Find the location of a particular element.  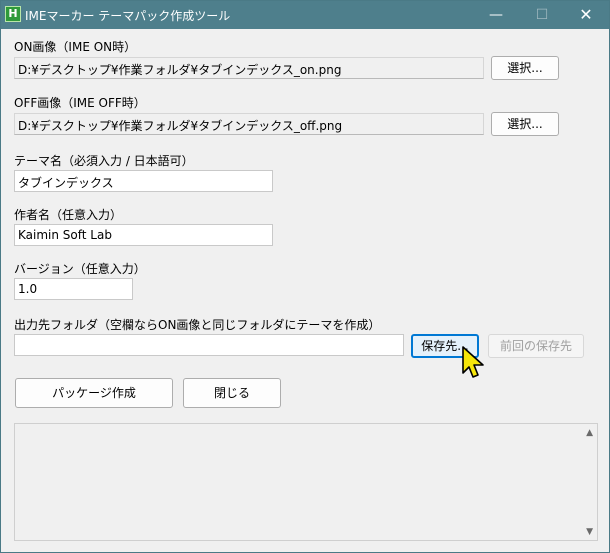

author-label: 作者名（任意入力） is located at coordinates (68, 215).